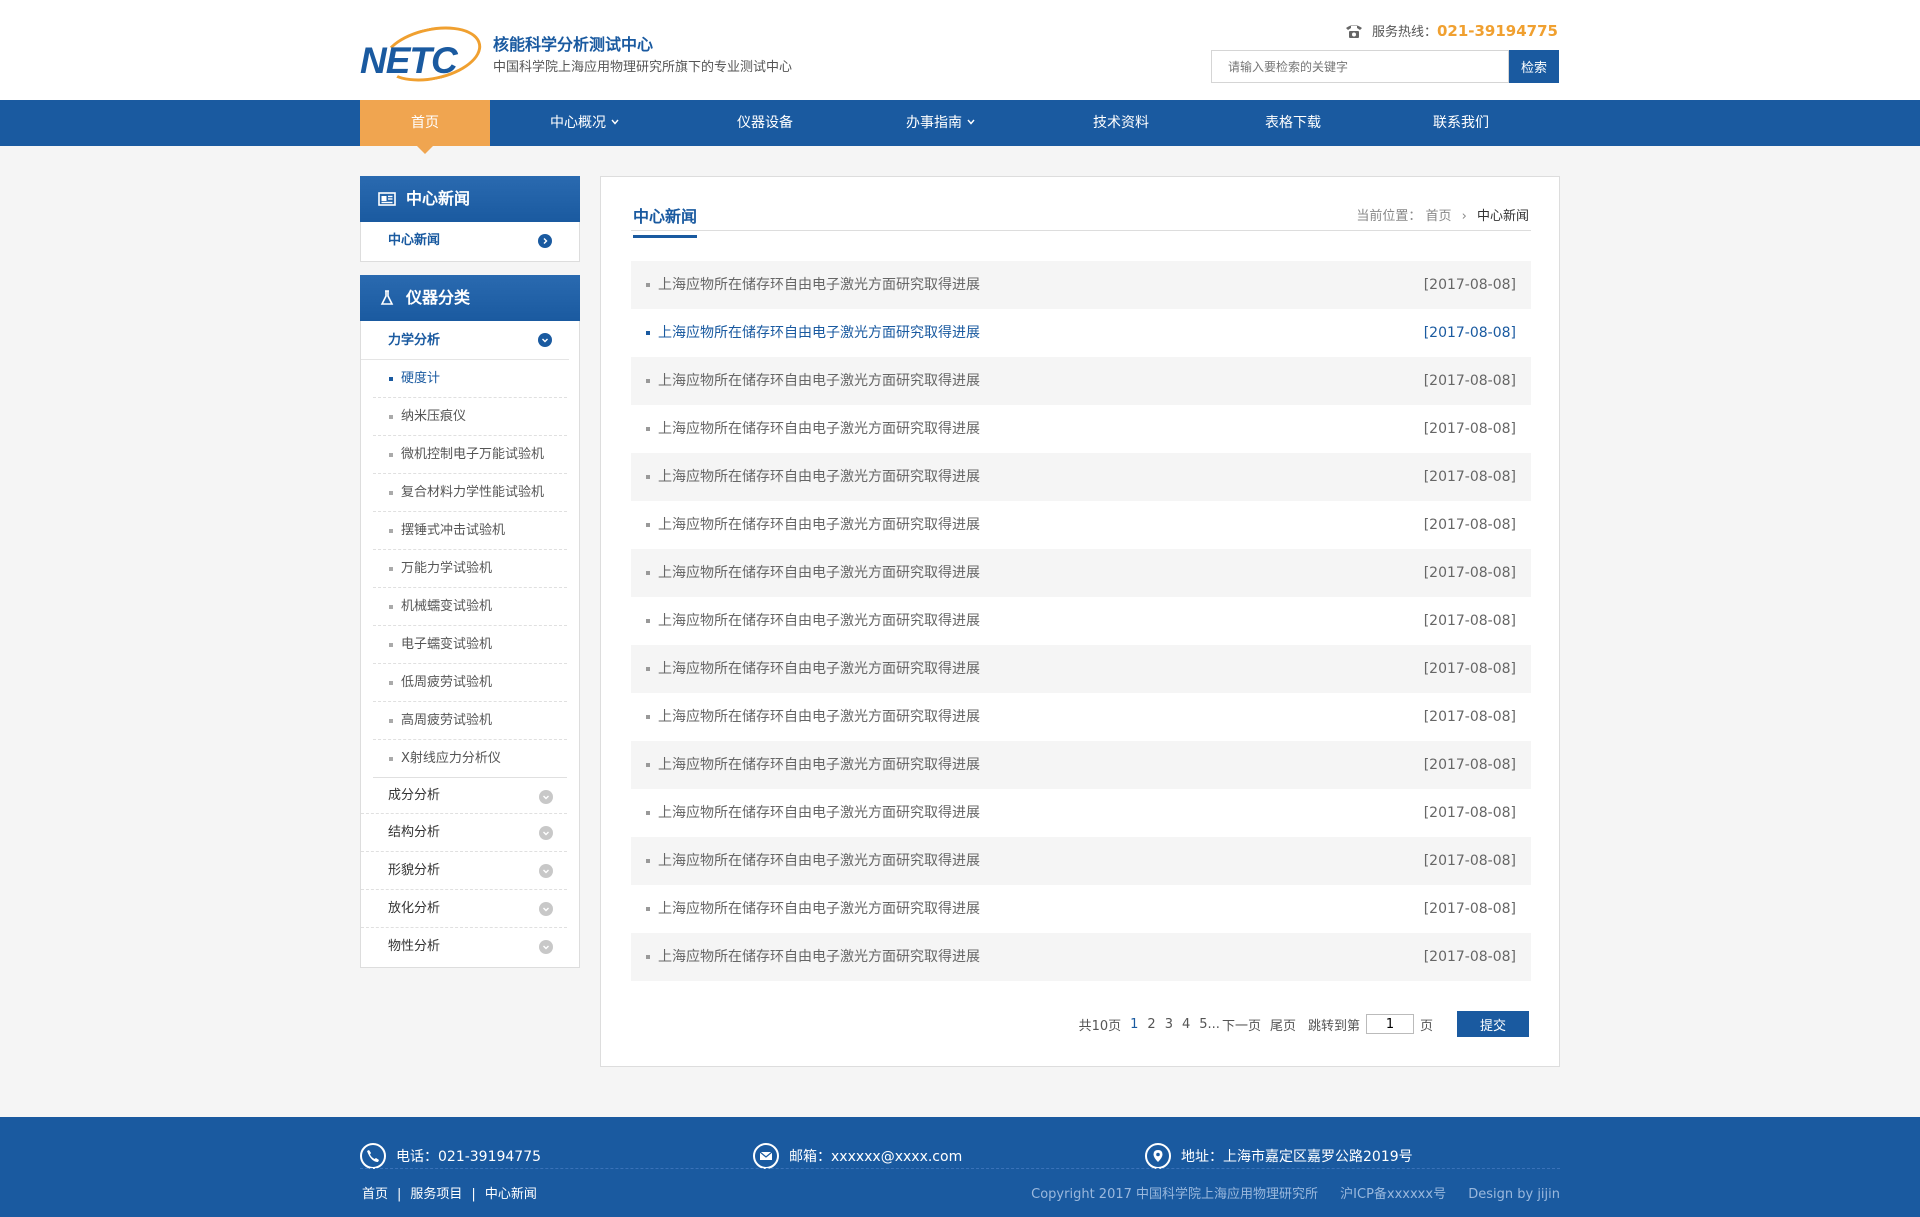  I want to click on sub-item-xray-stress: X射线应力分析仪, so click(470, 759).